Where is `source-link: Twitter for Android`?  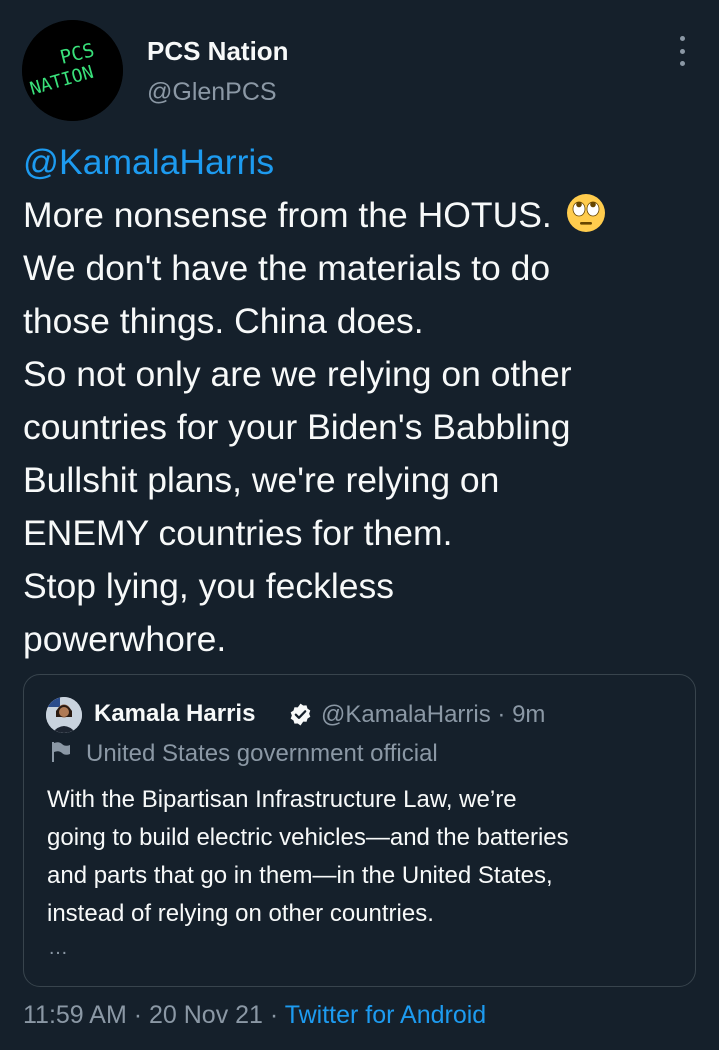 source-link: Twitter for Android is located at coordinates (385, 1015).